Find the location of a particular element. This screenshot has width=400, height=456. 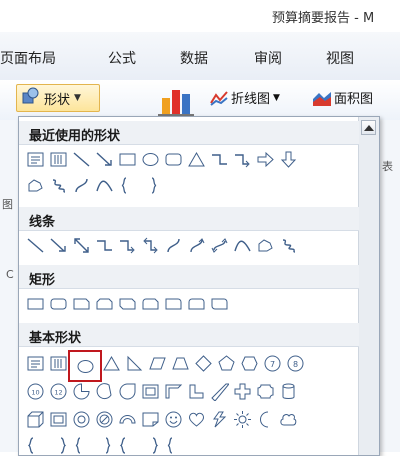

tab-data: 数据 is located at coordinates (194, 58).